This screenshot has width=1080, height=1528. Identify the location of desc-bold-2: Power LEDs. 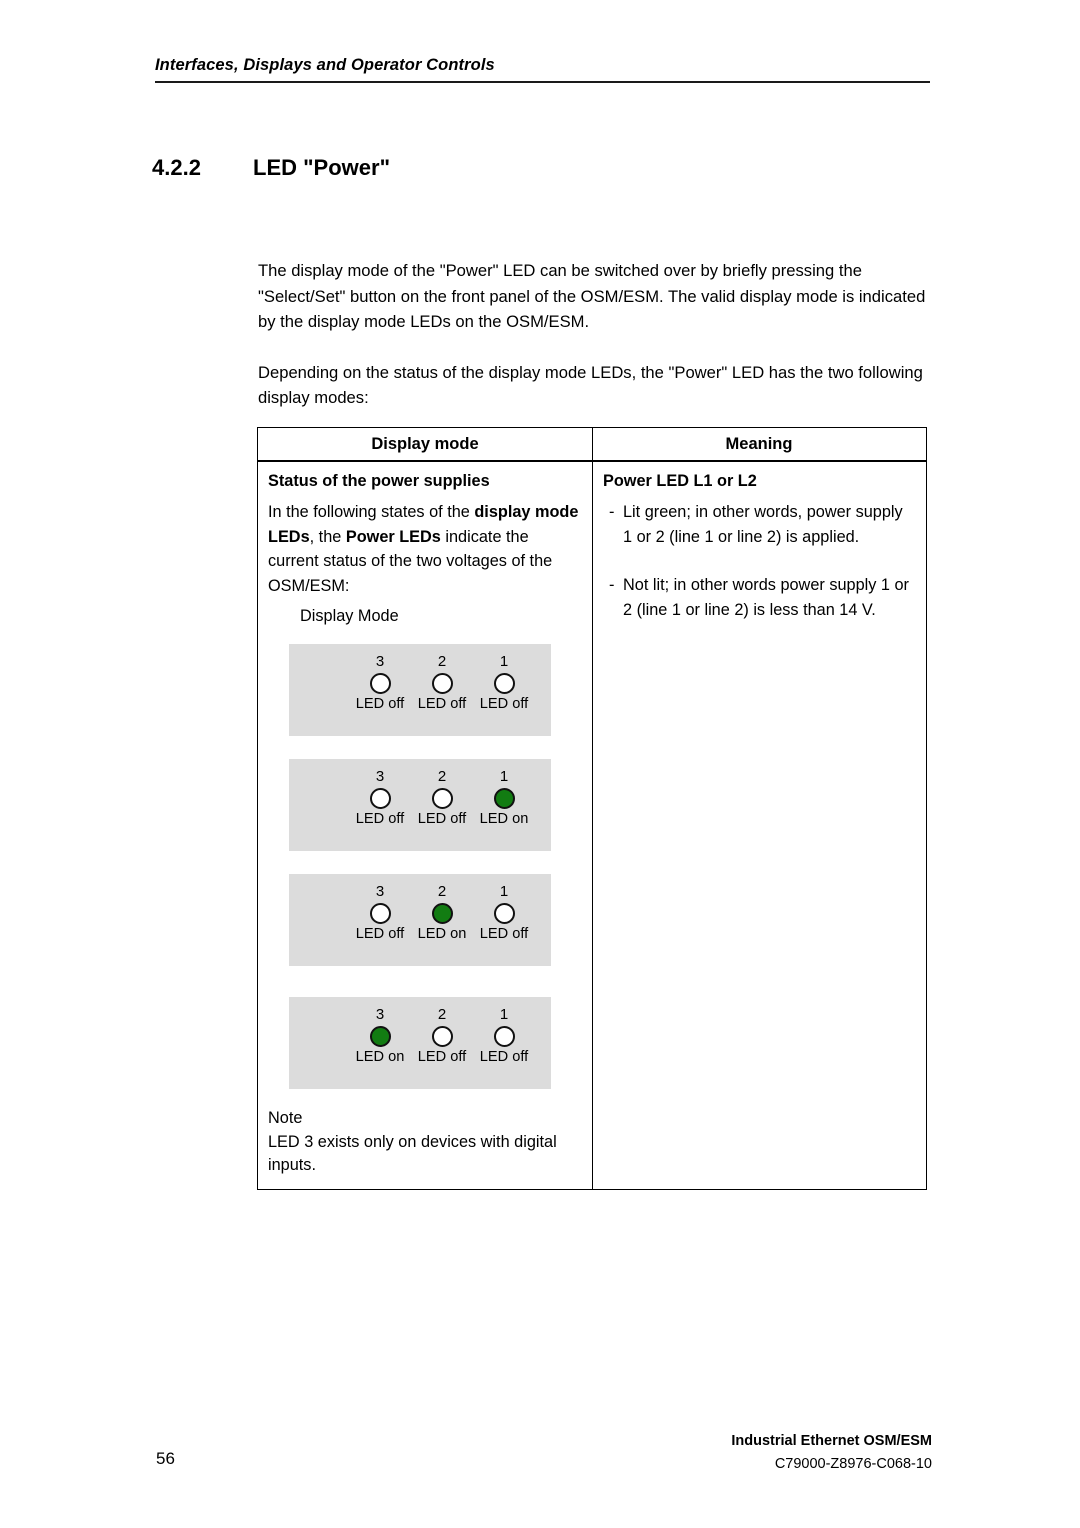
(393, 536).